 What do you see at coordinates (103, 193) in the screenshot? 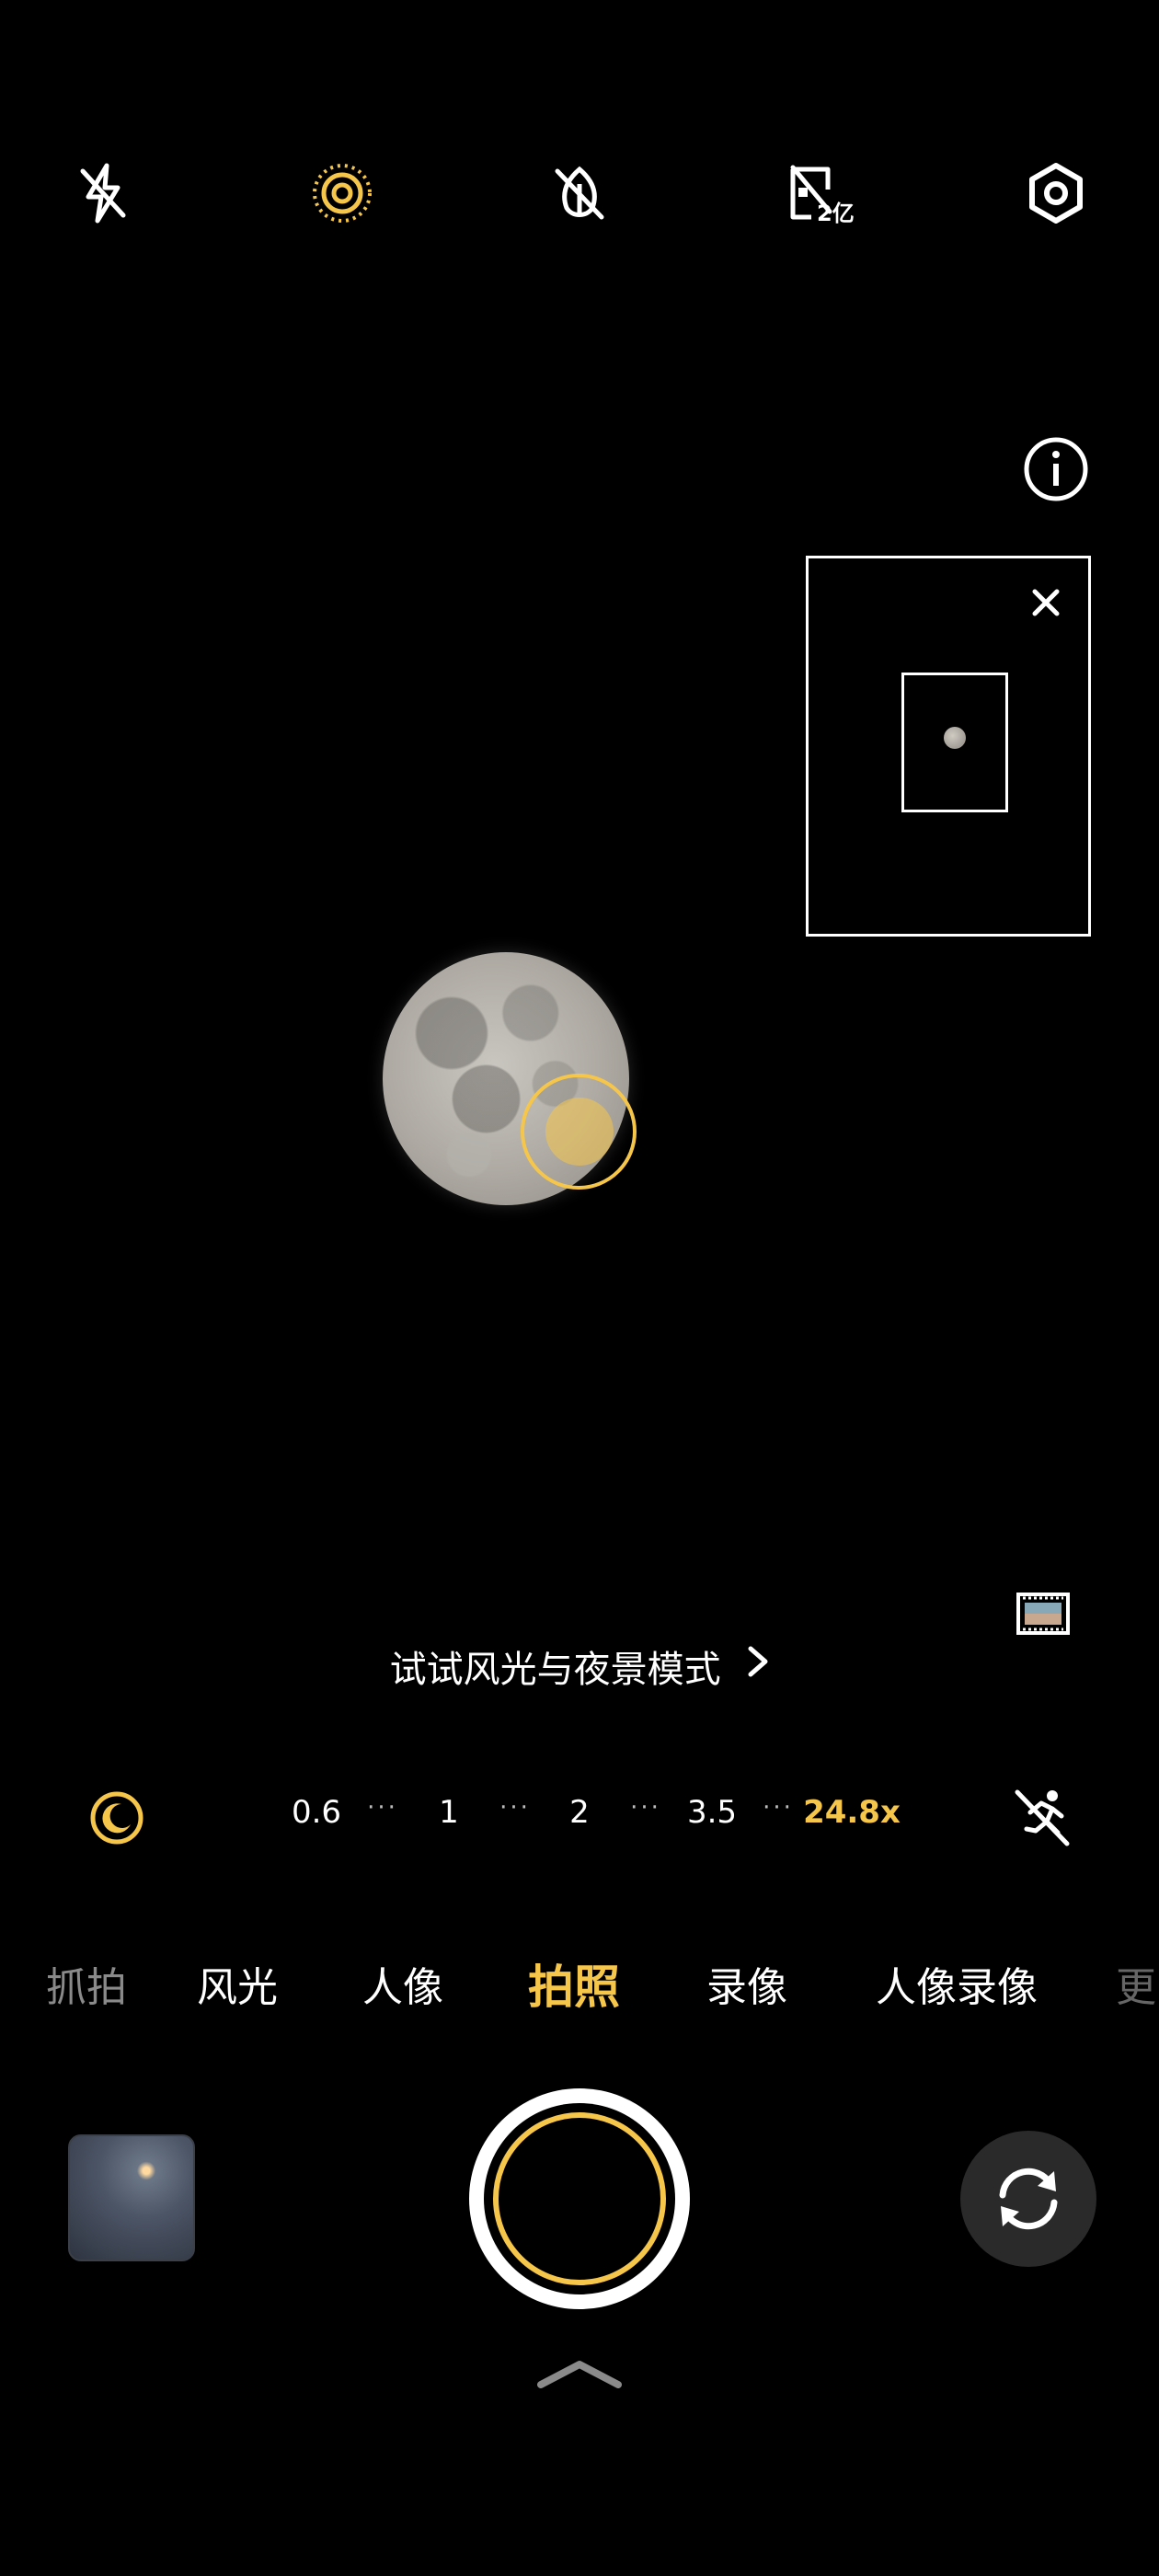
I see `flash-off-icon` at bounding box center [103, 193].